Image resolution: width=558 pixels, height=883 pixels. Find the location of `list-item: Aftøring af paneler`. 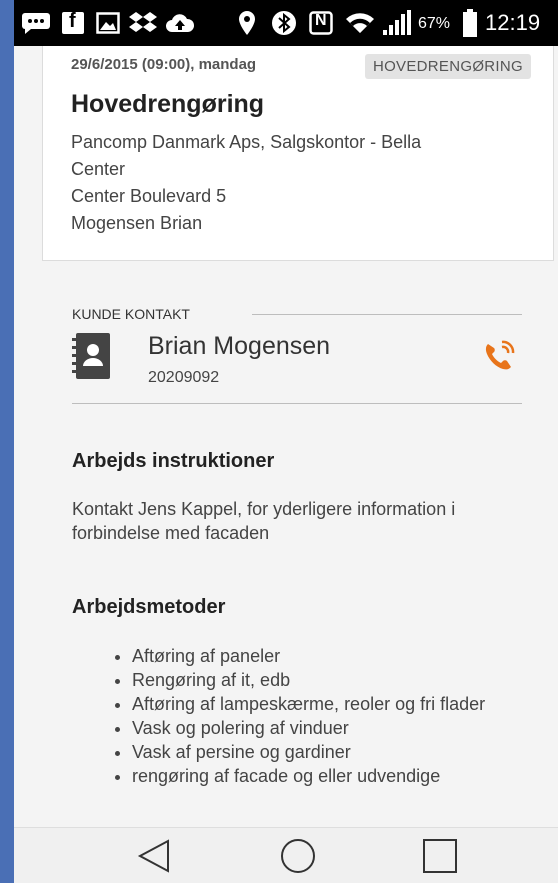

list-item: Aftøring af paneler is located at coordinates (337, 656).